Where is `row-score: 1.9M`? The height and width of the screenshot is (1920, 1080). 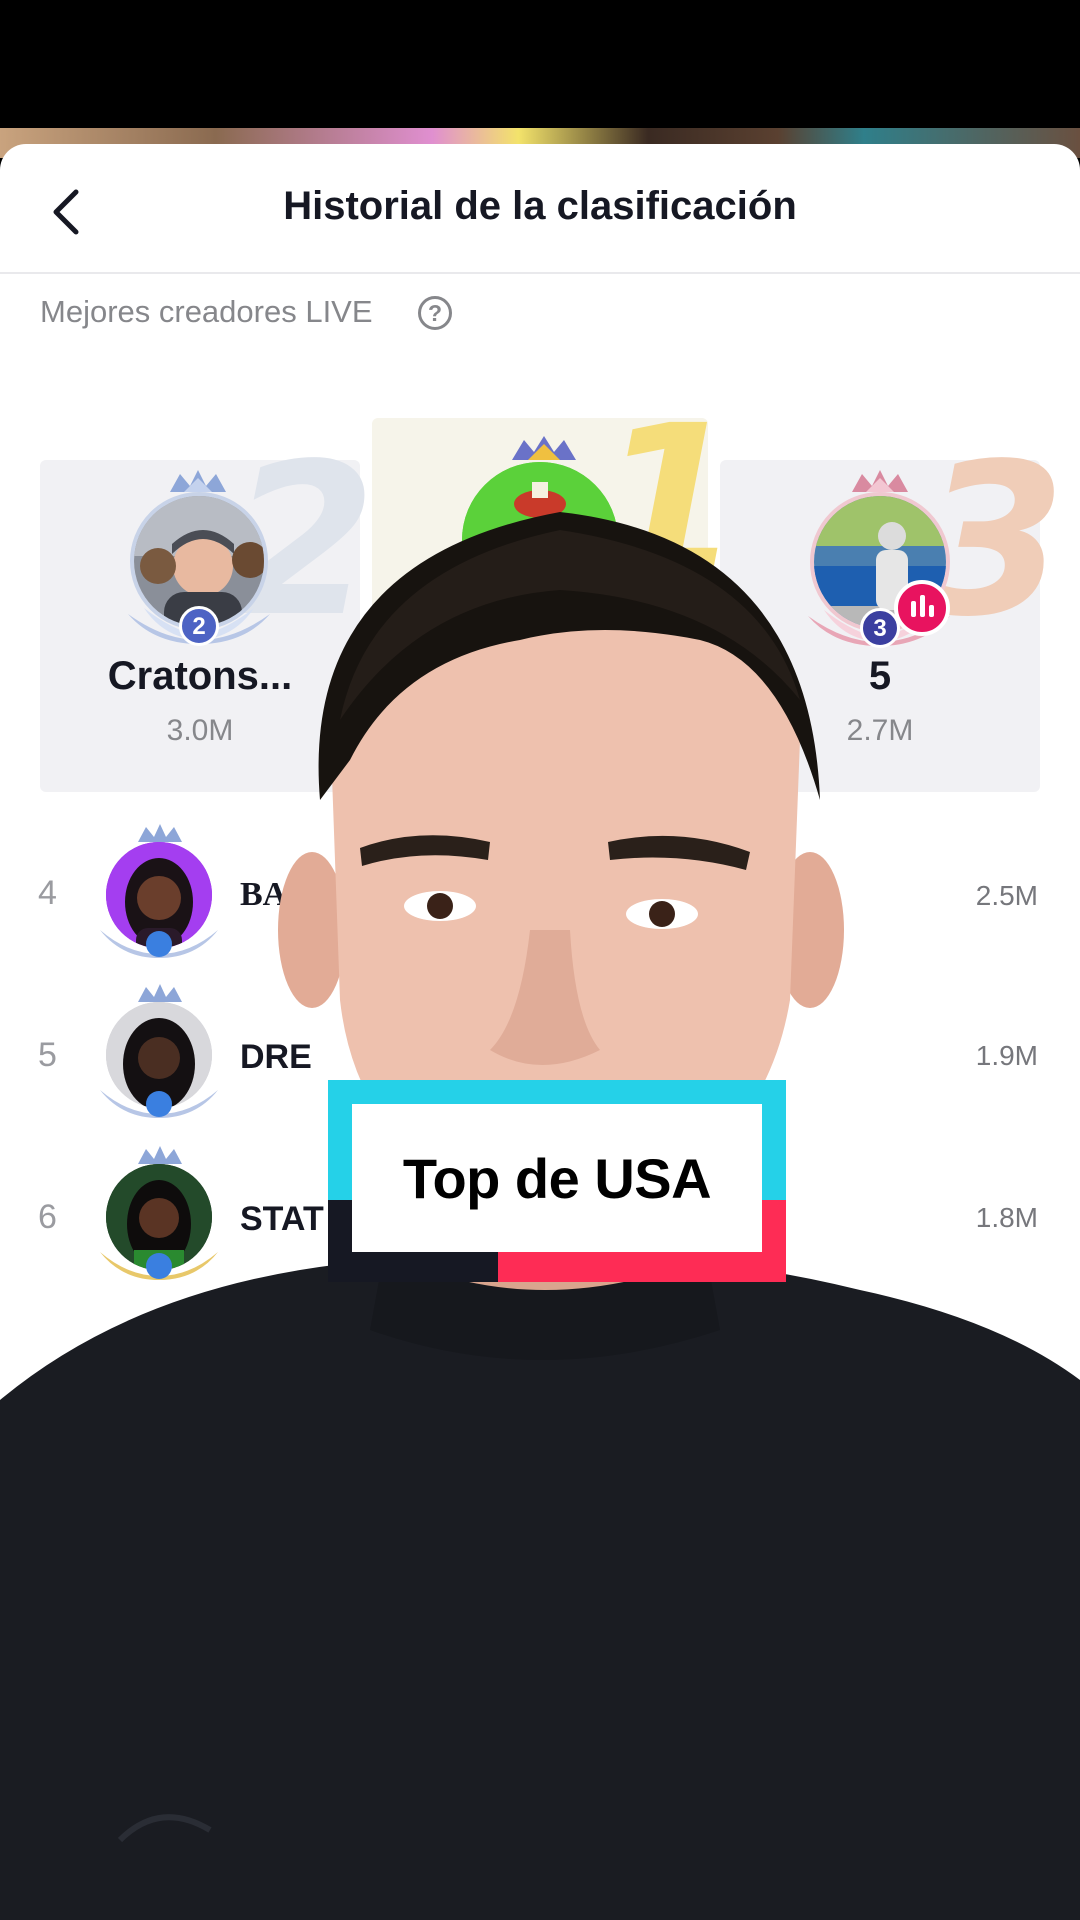
row-score: 1.9M is located at coordinates (1006, 1055).